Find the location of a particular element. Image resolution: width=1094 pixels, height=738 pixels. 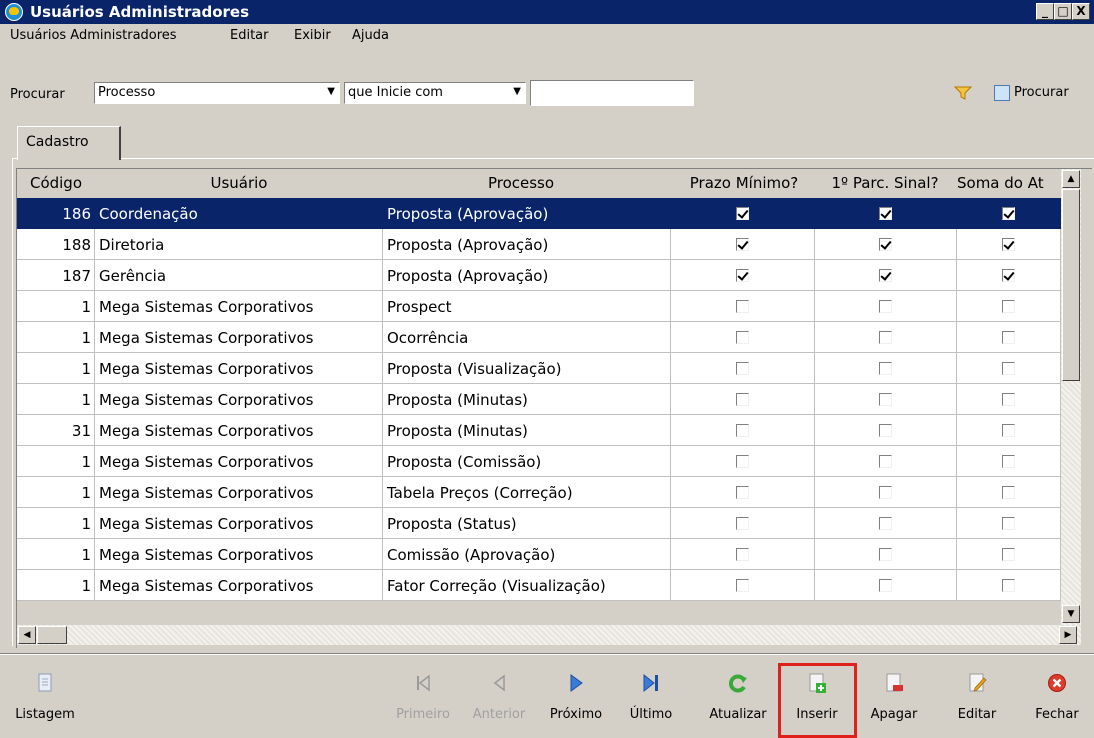

funnel-icon is located at coordinates (963, 93).